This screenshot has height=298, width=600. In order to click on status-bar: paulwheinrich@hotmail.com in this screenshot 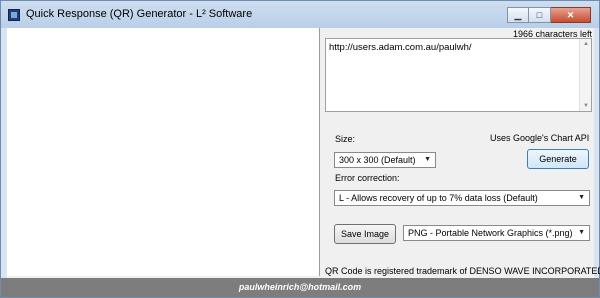, I will do `click(300, 287)`.